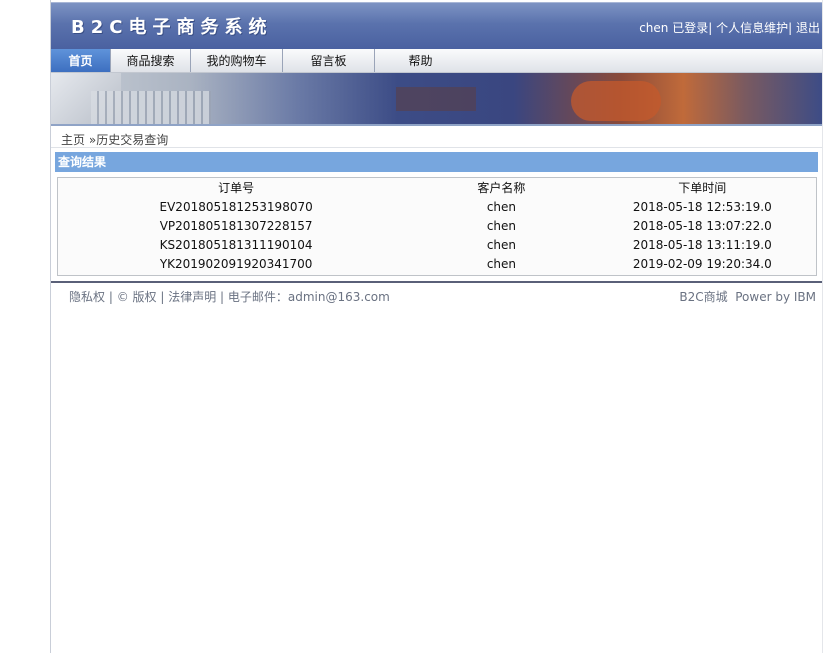 This screenshot has width=834, height=653. What do you see at coordinates (329, 60) in the screenshot?
I see `tab-message-board: 留言板` at bounding box center [329, 60].